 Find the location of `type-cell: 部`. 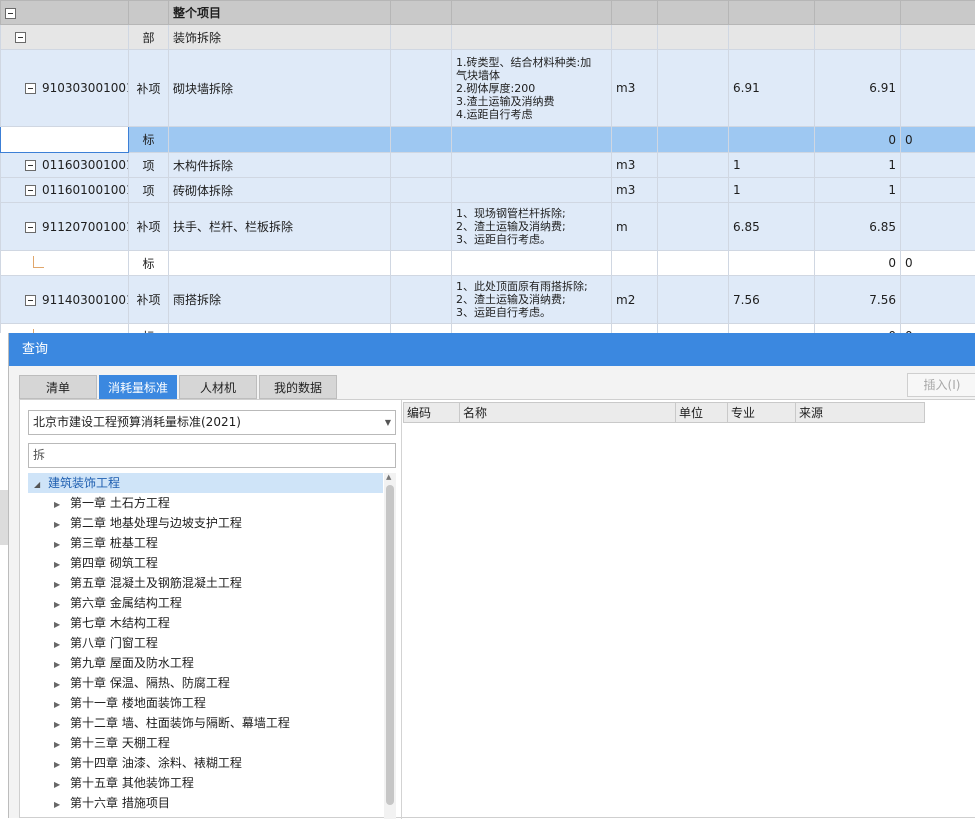

type-cell: 部 is located at coordinates (149, 37).